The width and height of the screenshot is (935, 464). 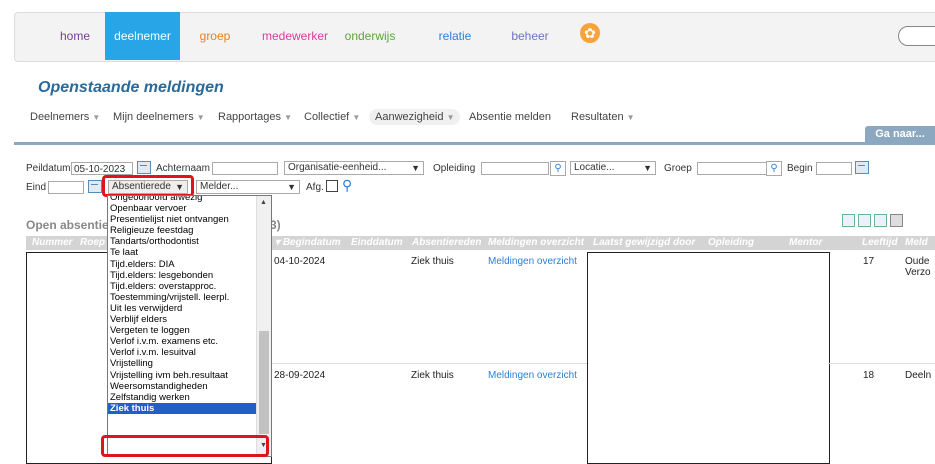 I want to click on afg-label: Afg., so click(x=315, y=187).